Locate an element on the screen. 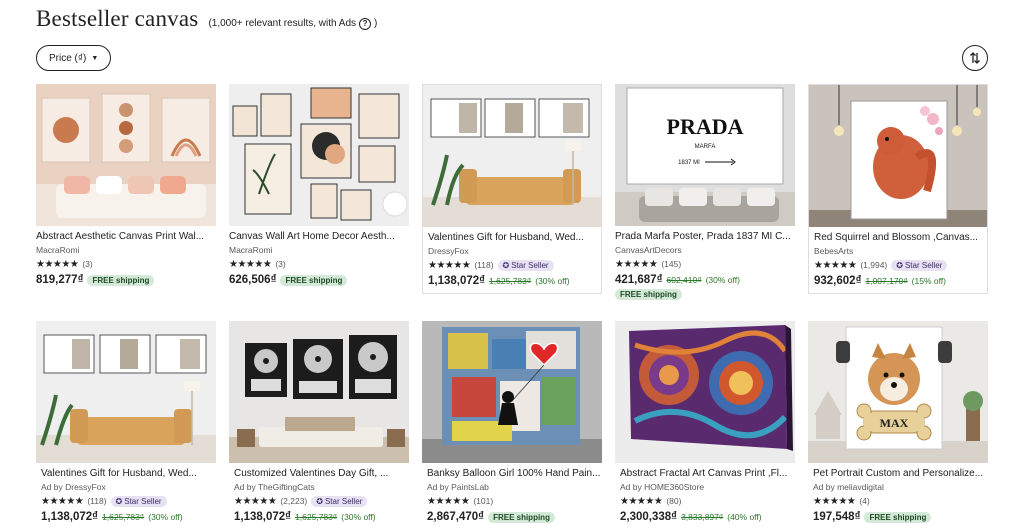  original-price: 602,410₫ is located at coordinates (684, 280).